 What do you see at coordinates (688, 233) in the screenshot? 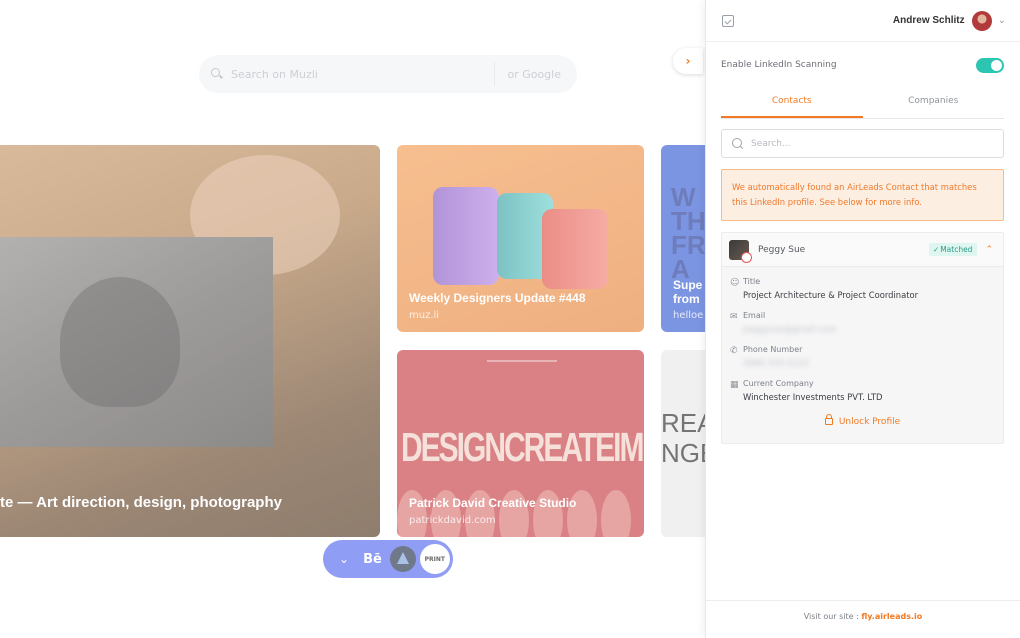
I see `blue-card-headline: W TH FR A` at bounding box center [688, 233].